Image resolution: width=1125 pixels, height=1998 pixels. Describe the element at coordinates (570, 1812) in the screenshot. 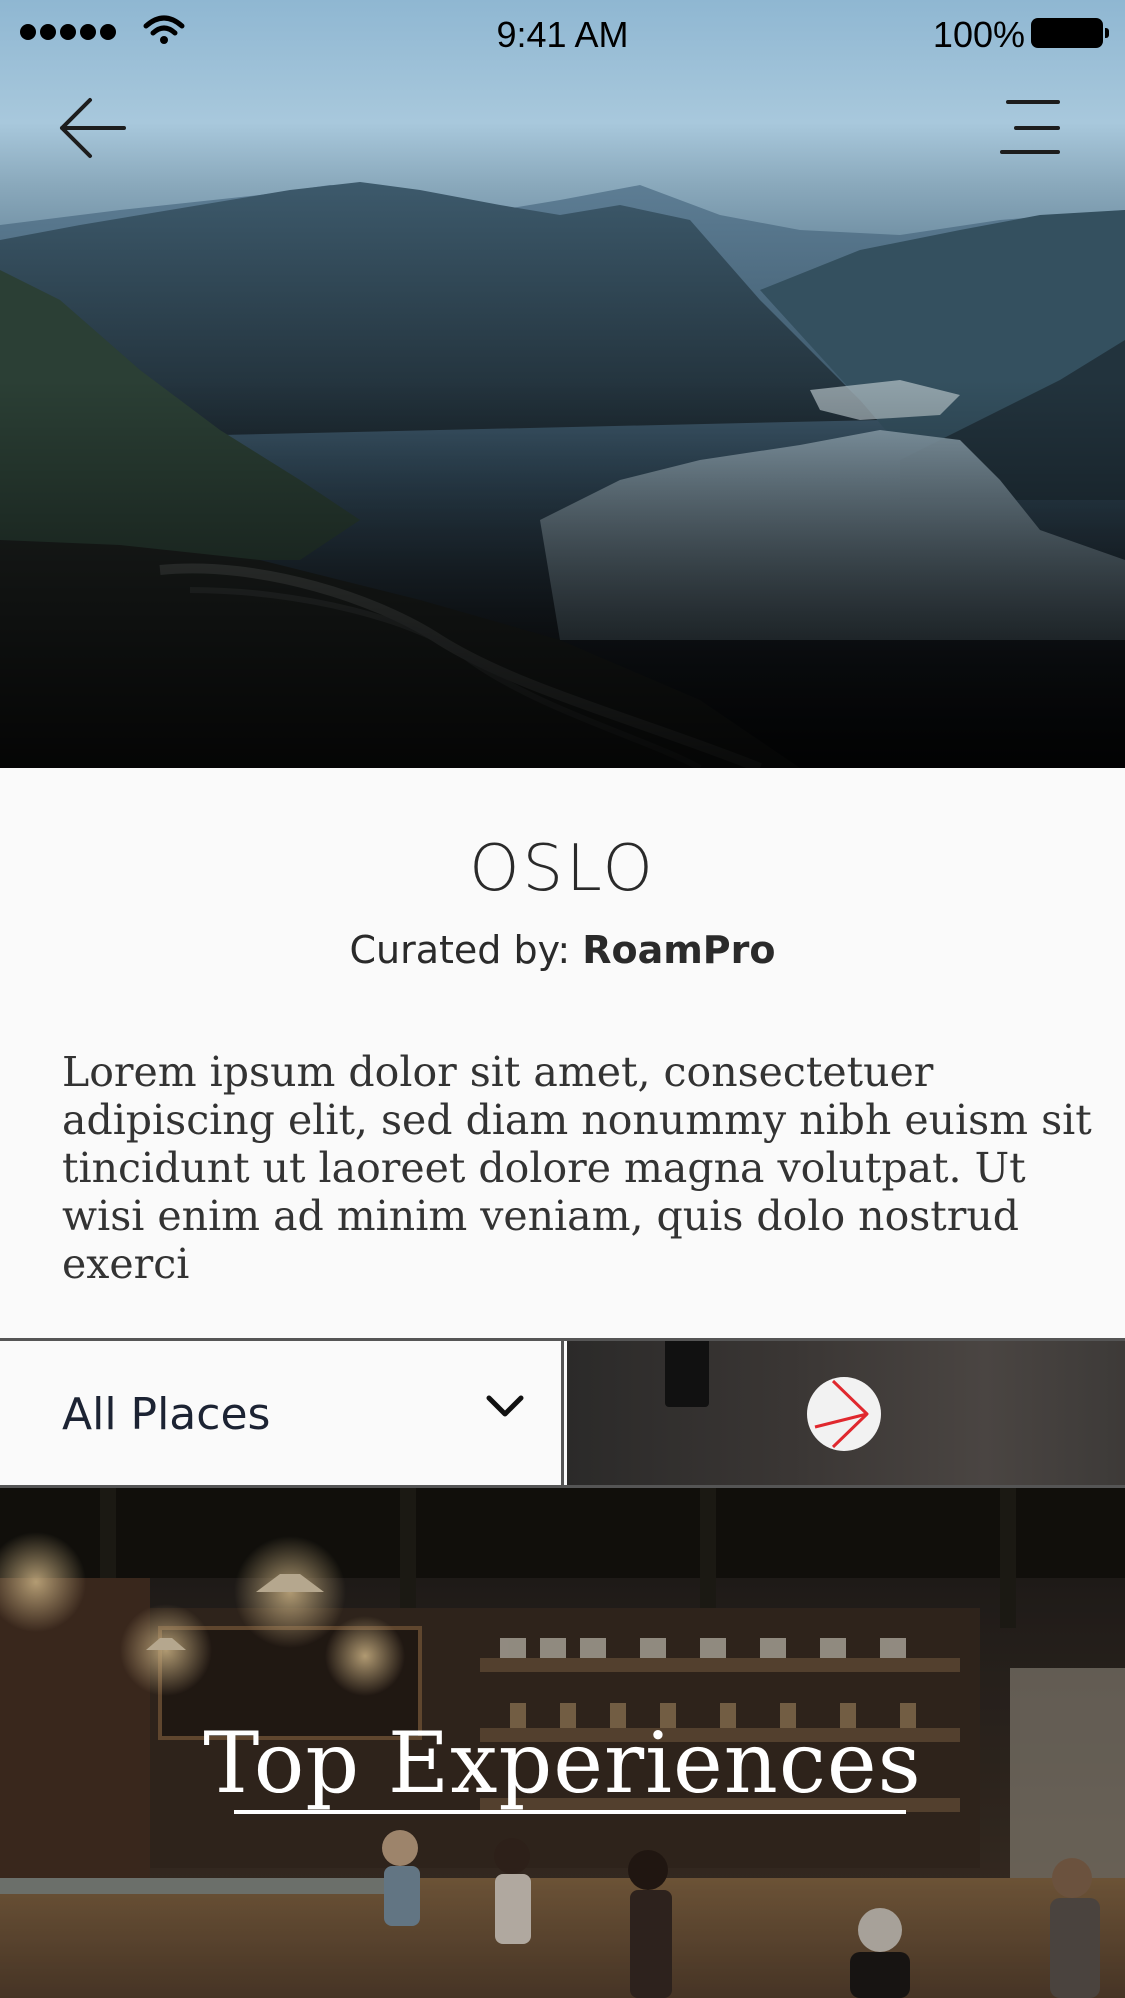

I see `title-underline` at that location.